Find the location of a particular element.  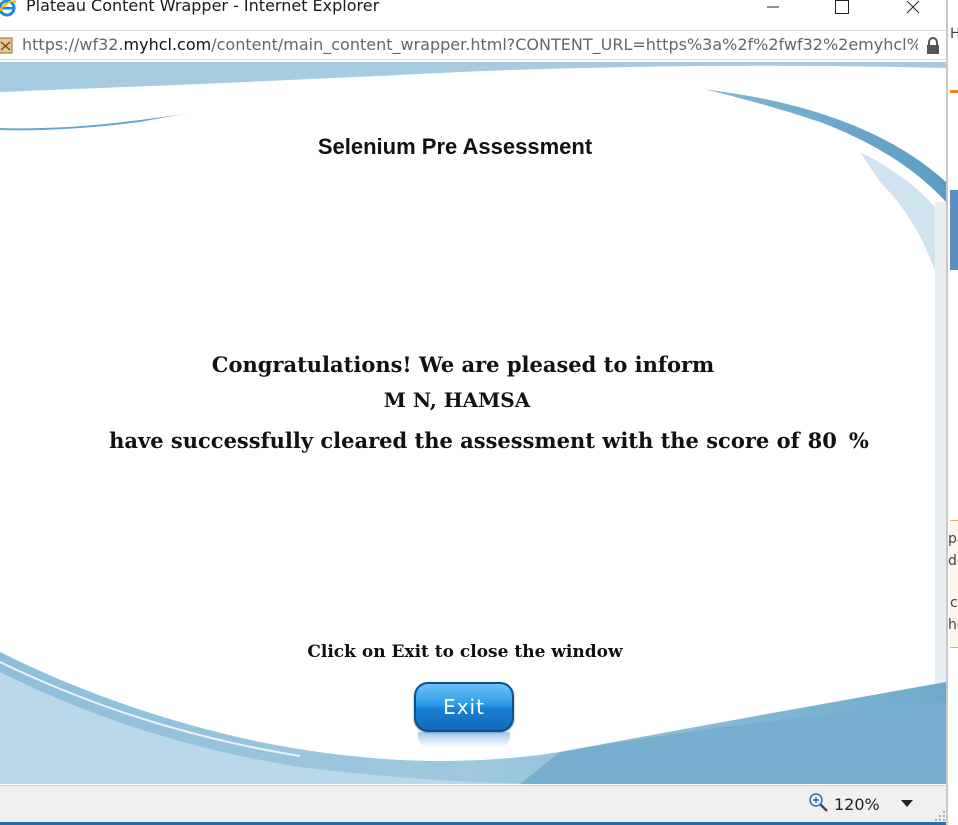

zoom-icon is located at coordinates (819, 803).